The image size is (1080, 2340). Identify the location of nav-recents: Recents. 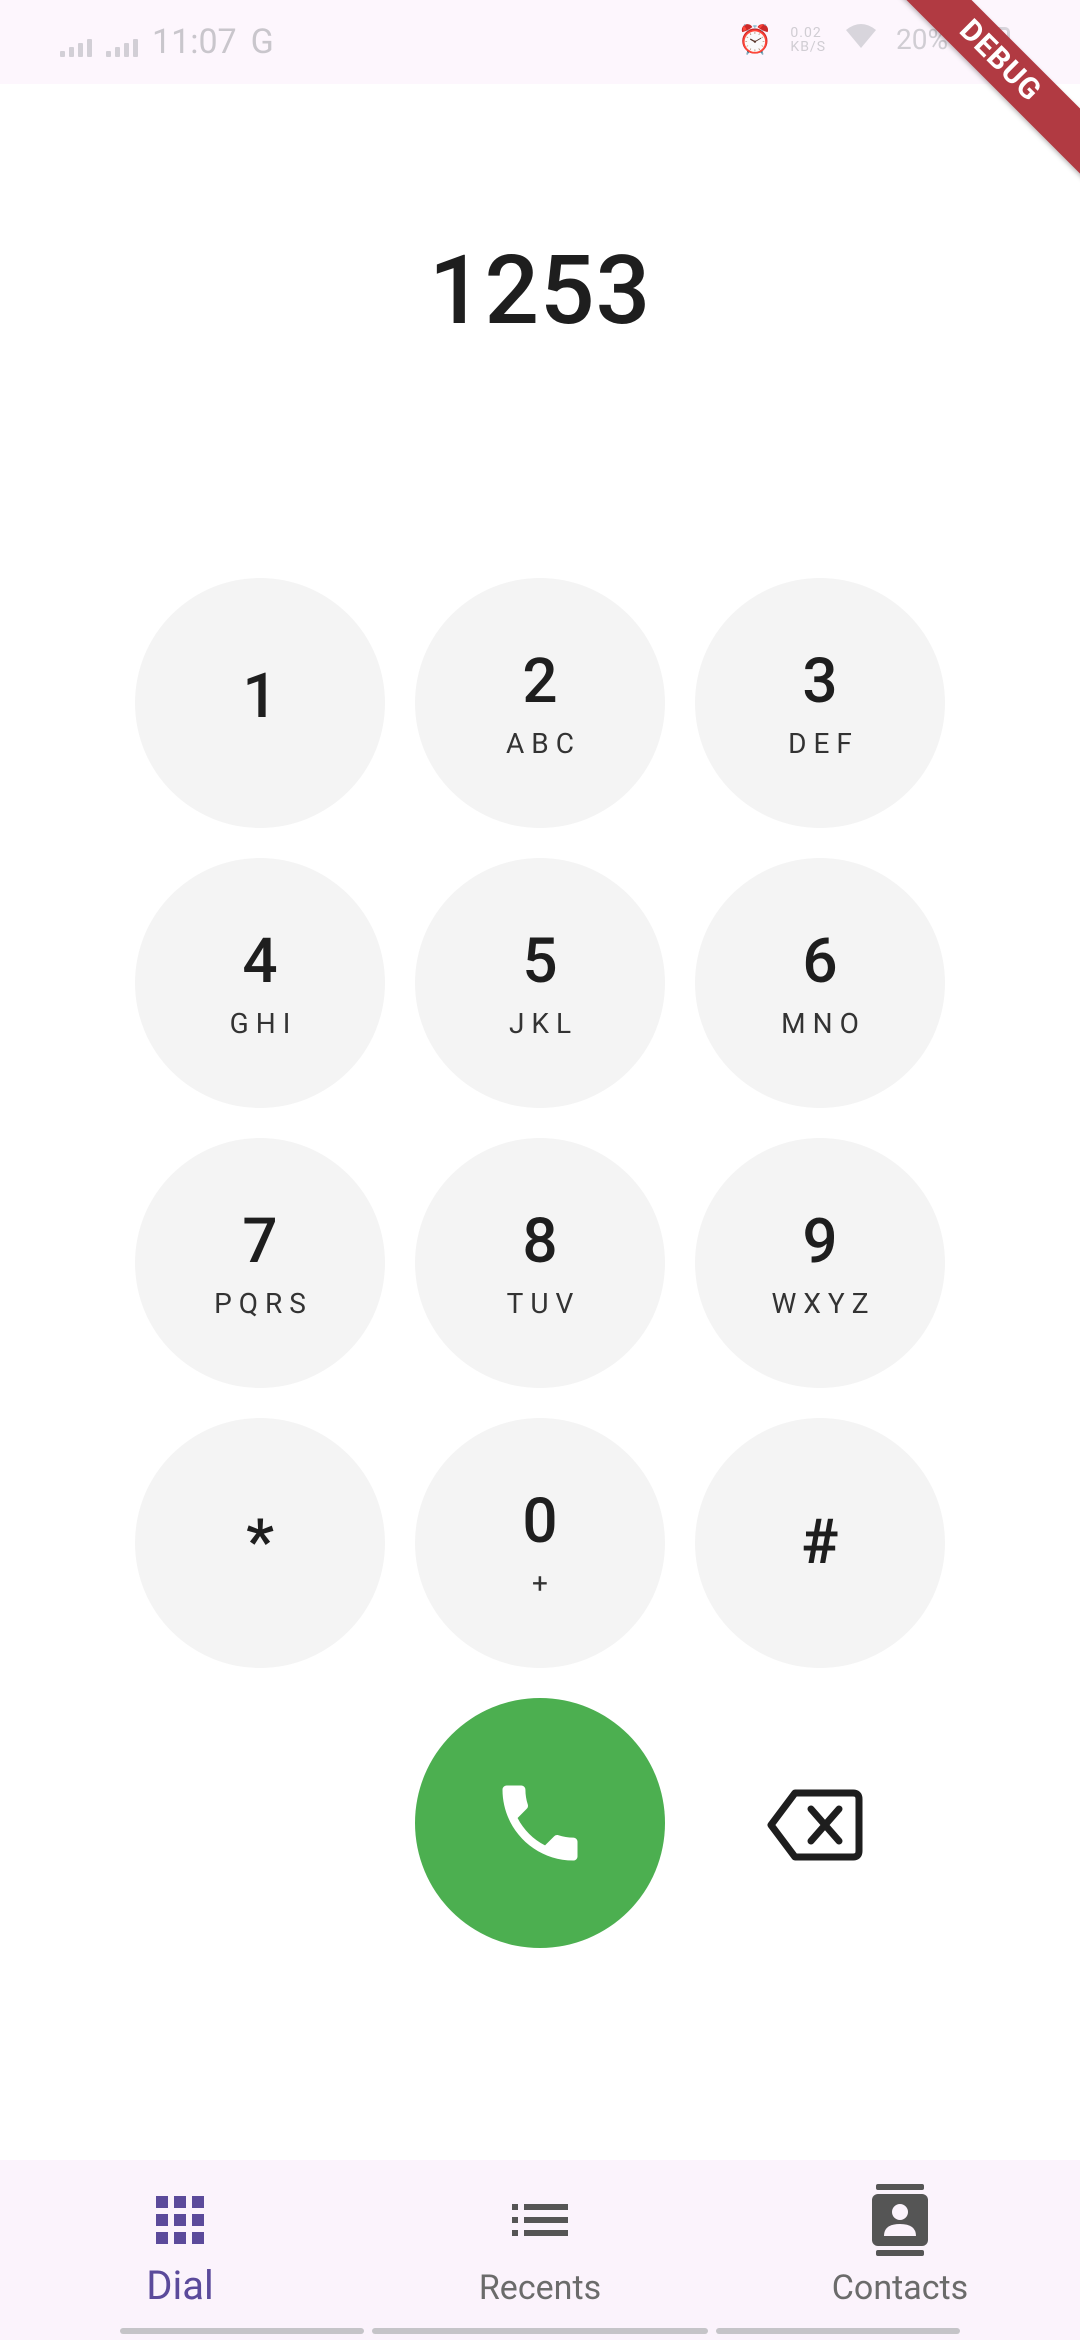
(540, 2250).